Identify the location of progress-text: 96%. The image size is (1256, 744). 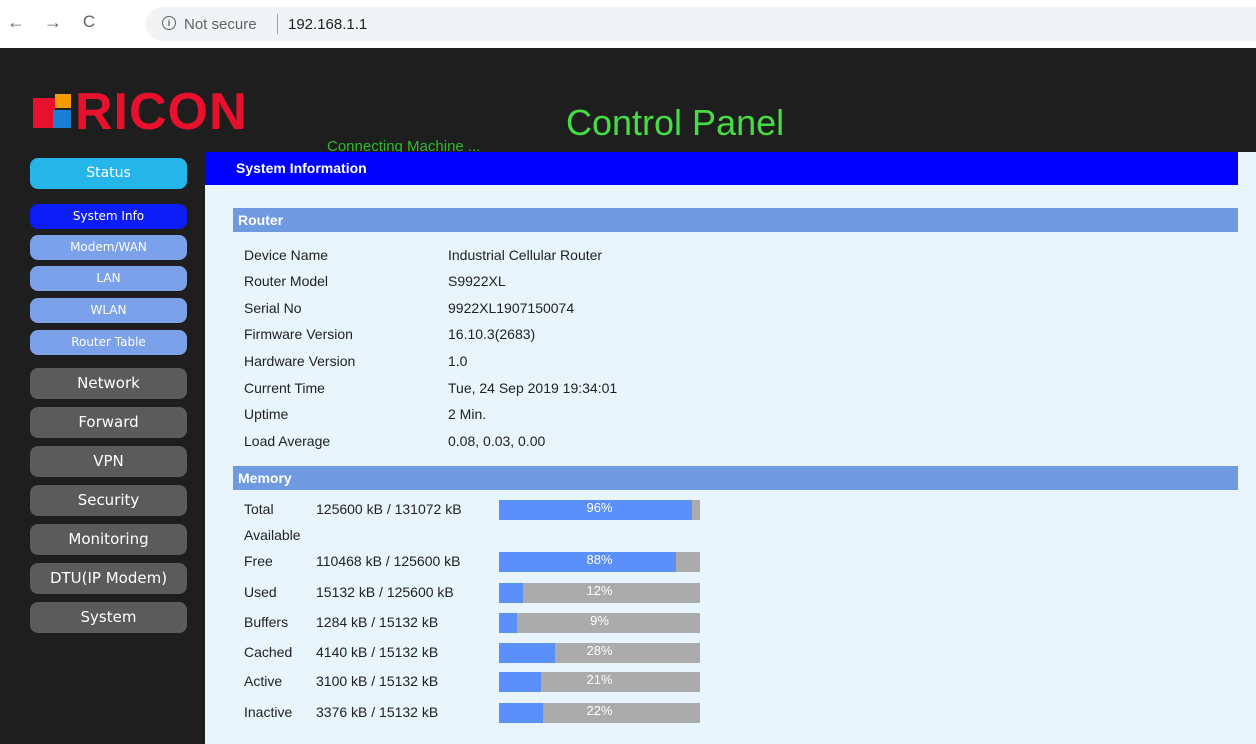
(599, 507).